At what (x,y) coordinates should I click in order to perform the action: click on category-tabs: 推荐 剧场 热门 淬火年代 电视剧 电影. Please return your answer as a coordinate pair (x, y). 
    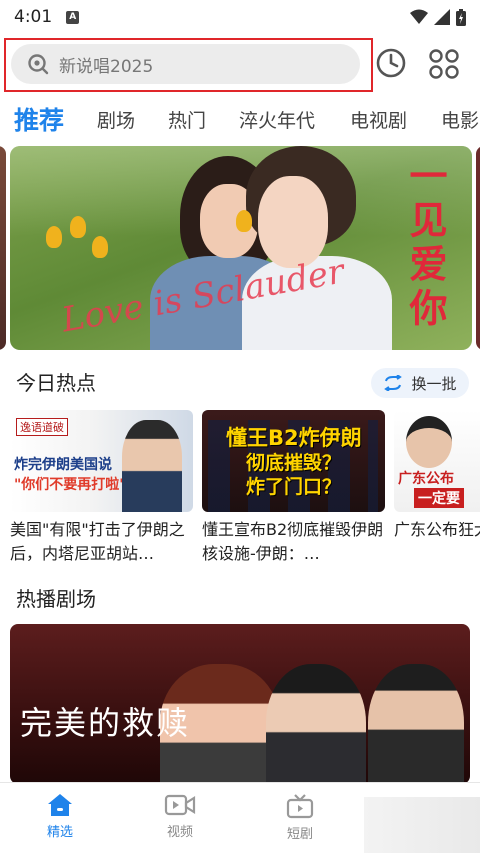
    Looking at the image, I should click on (240, 121).